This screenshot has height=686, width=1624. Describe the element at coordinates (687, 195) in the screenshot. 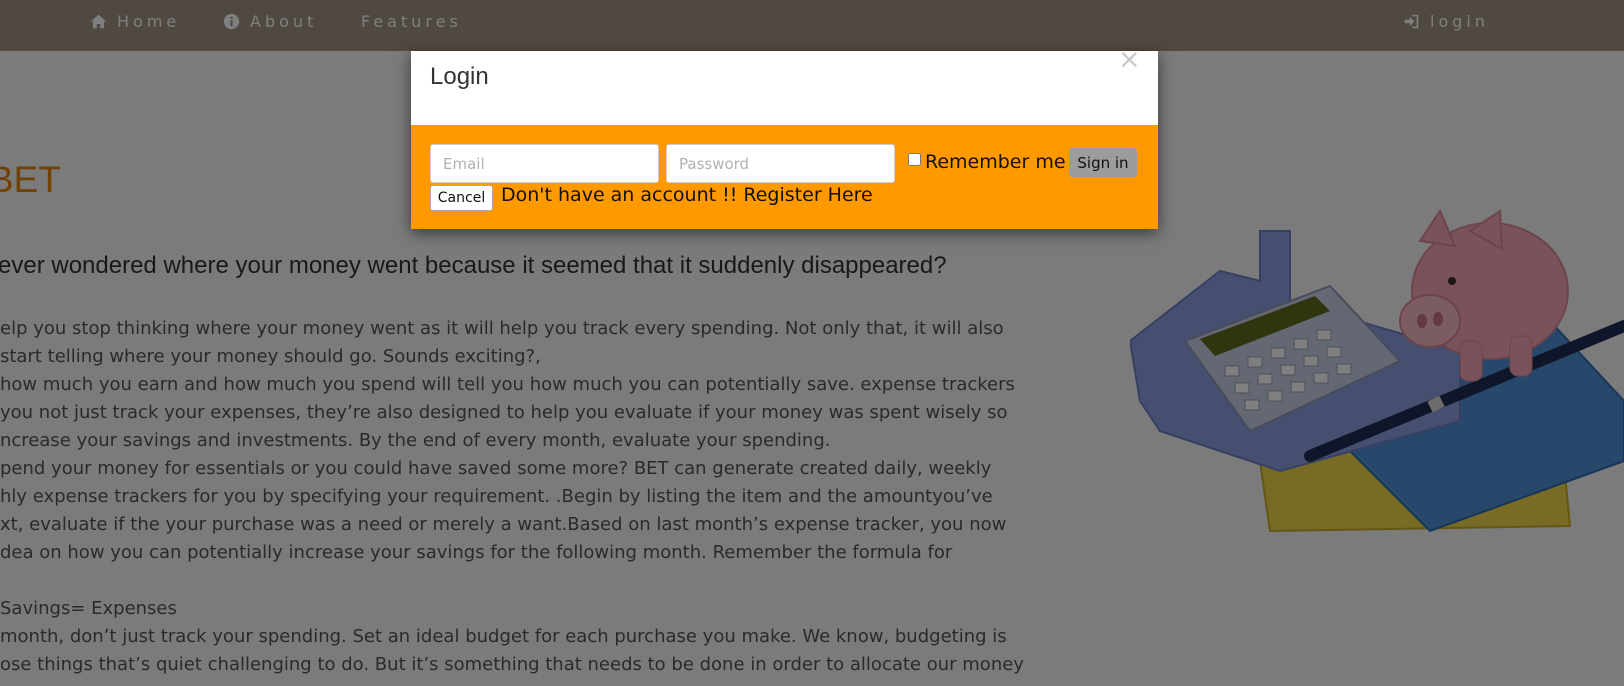

I see `register-link: Don't have an account !! Register Here` at that location.